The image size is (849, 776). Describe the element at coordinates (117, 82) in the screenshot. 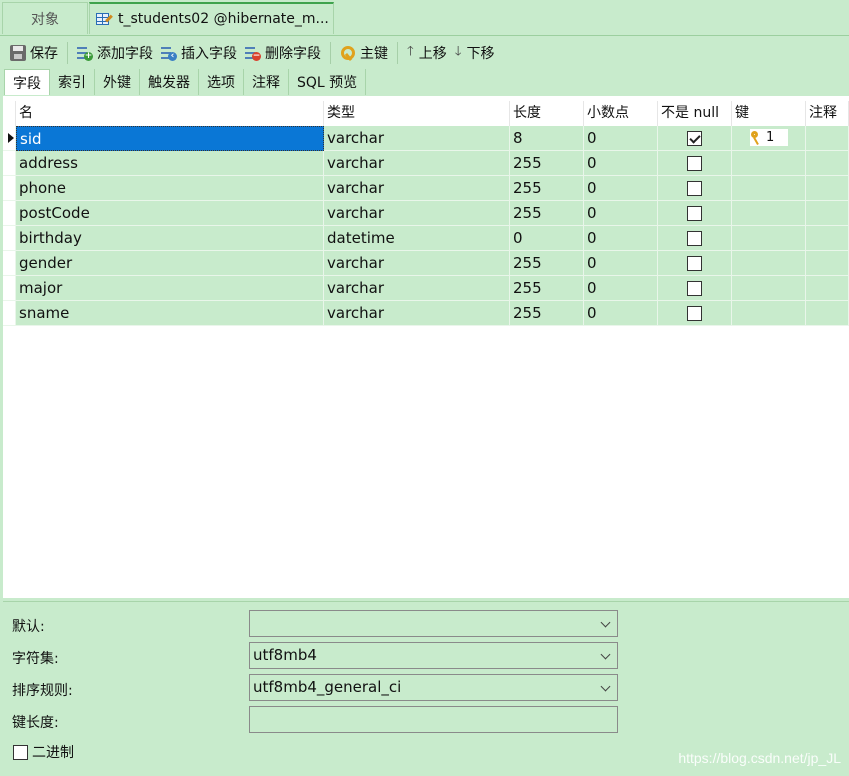

I see `tab-foreign-keys: 外键` at that location.